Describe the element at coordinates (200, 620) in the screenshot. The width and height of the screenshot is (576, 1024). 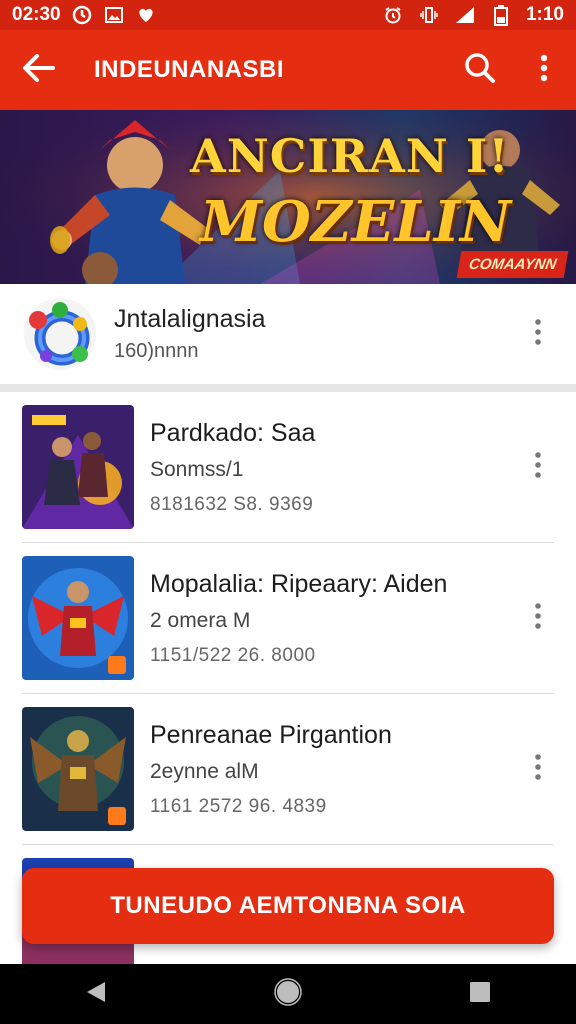
I see `game-subtitle: 2 omera M` at that location.